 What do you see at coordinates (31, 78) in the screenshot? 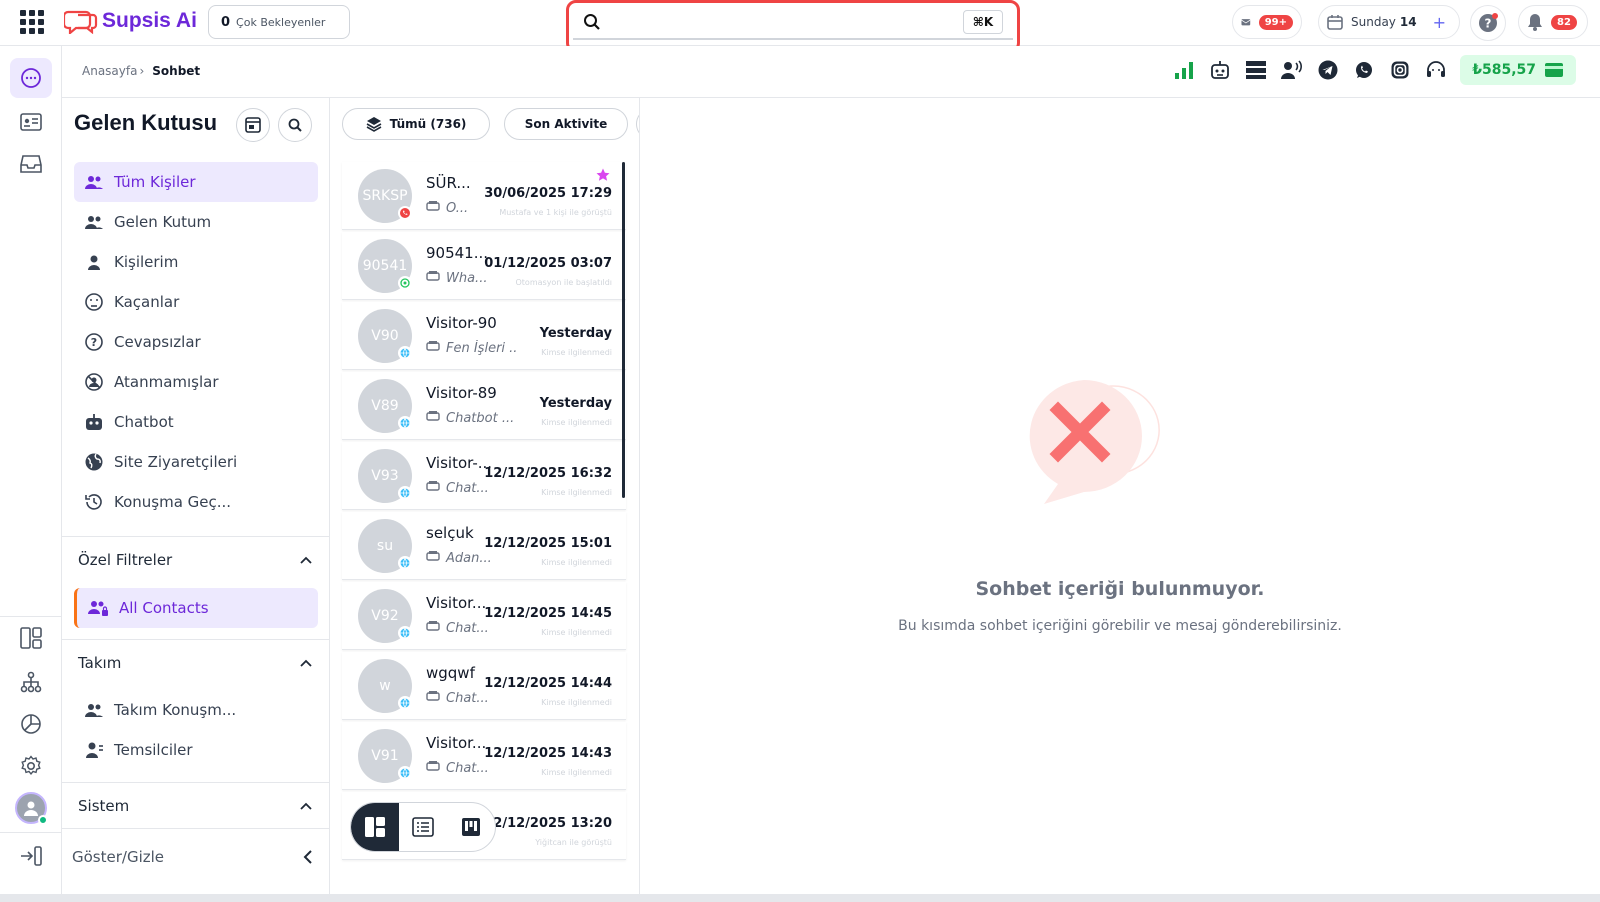
I see `rail-chat` at bounding box center [31, 78].